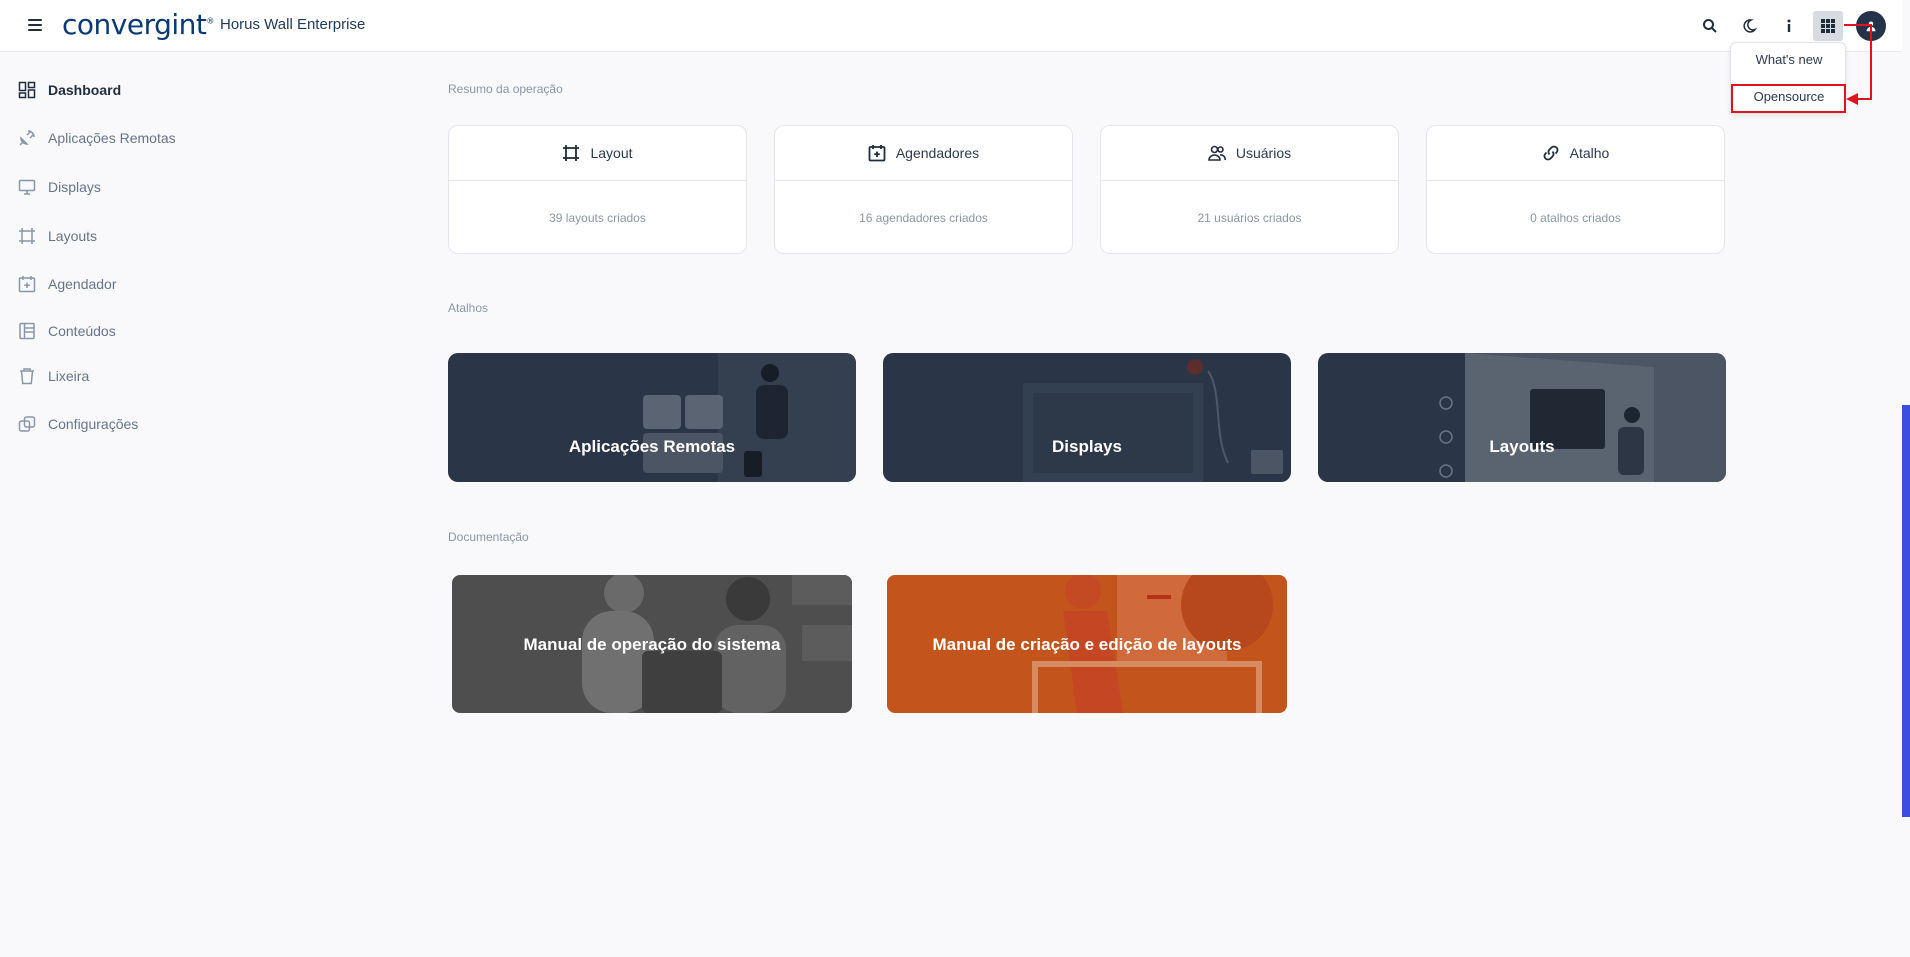 Image resolution: width=1910 pixels, height=957 pixels. Describe the element at coordinates (1263, 153) in the screenshot. I see `stat-card-title: Usuários` at that location.